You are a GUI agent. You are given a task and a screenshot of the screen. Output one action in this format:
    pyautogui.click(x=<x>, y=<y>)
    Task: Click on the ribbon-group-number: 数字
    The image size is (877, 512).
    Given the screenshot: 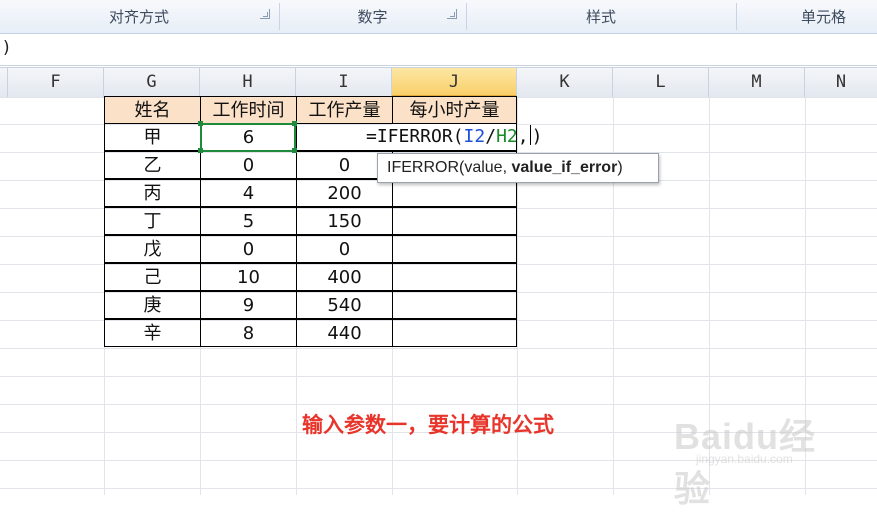 What is the action you would take?
    pyautogui.click(x=372, y=16)
    